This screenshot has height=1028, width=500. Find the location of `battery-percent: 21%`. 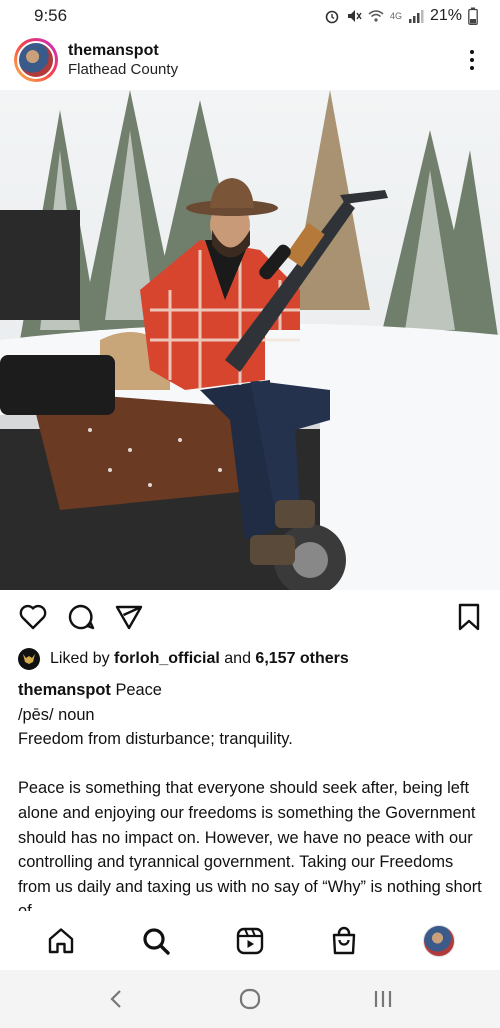

battery-percent: 21% is located at coordinates (445, 15).